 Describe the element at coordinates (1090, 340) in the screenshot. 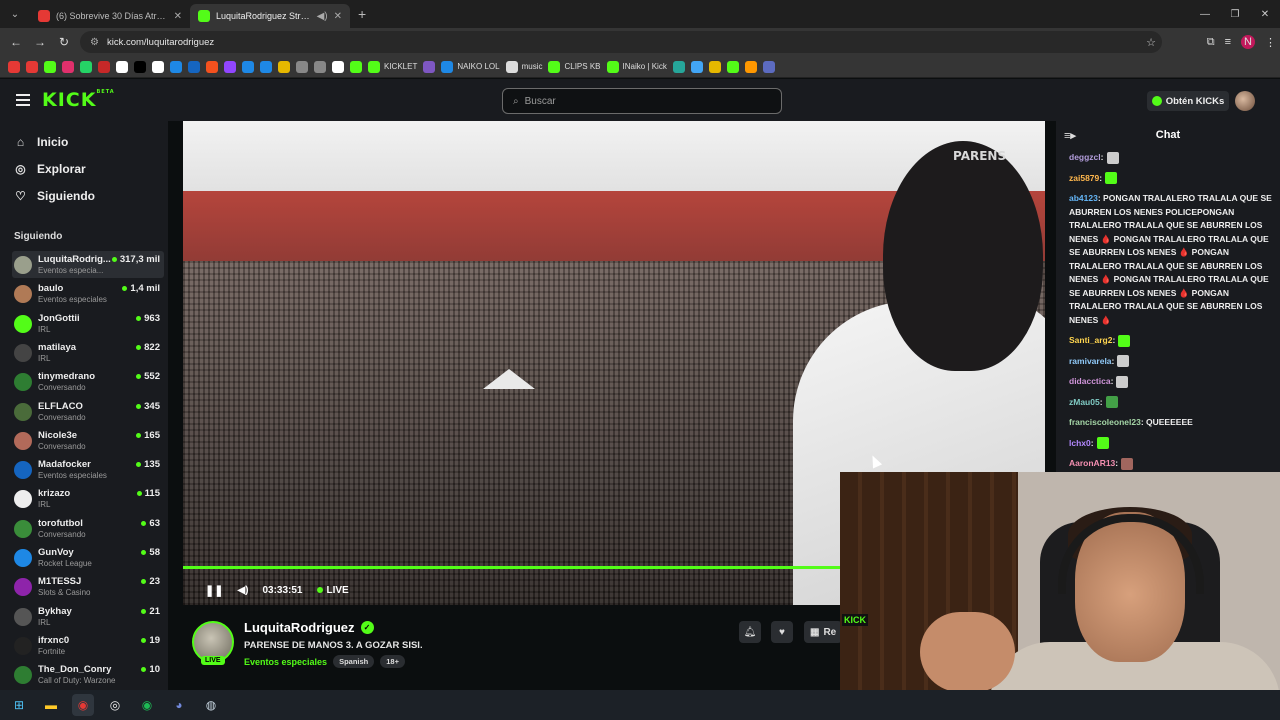

I see `chat-username: Santi_arg2` at that location.